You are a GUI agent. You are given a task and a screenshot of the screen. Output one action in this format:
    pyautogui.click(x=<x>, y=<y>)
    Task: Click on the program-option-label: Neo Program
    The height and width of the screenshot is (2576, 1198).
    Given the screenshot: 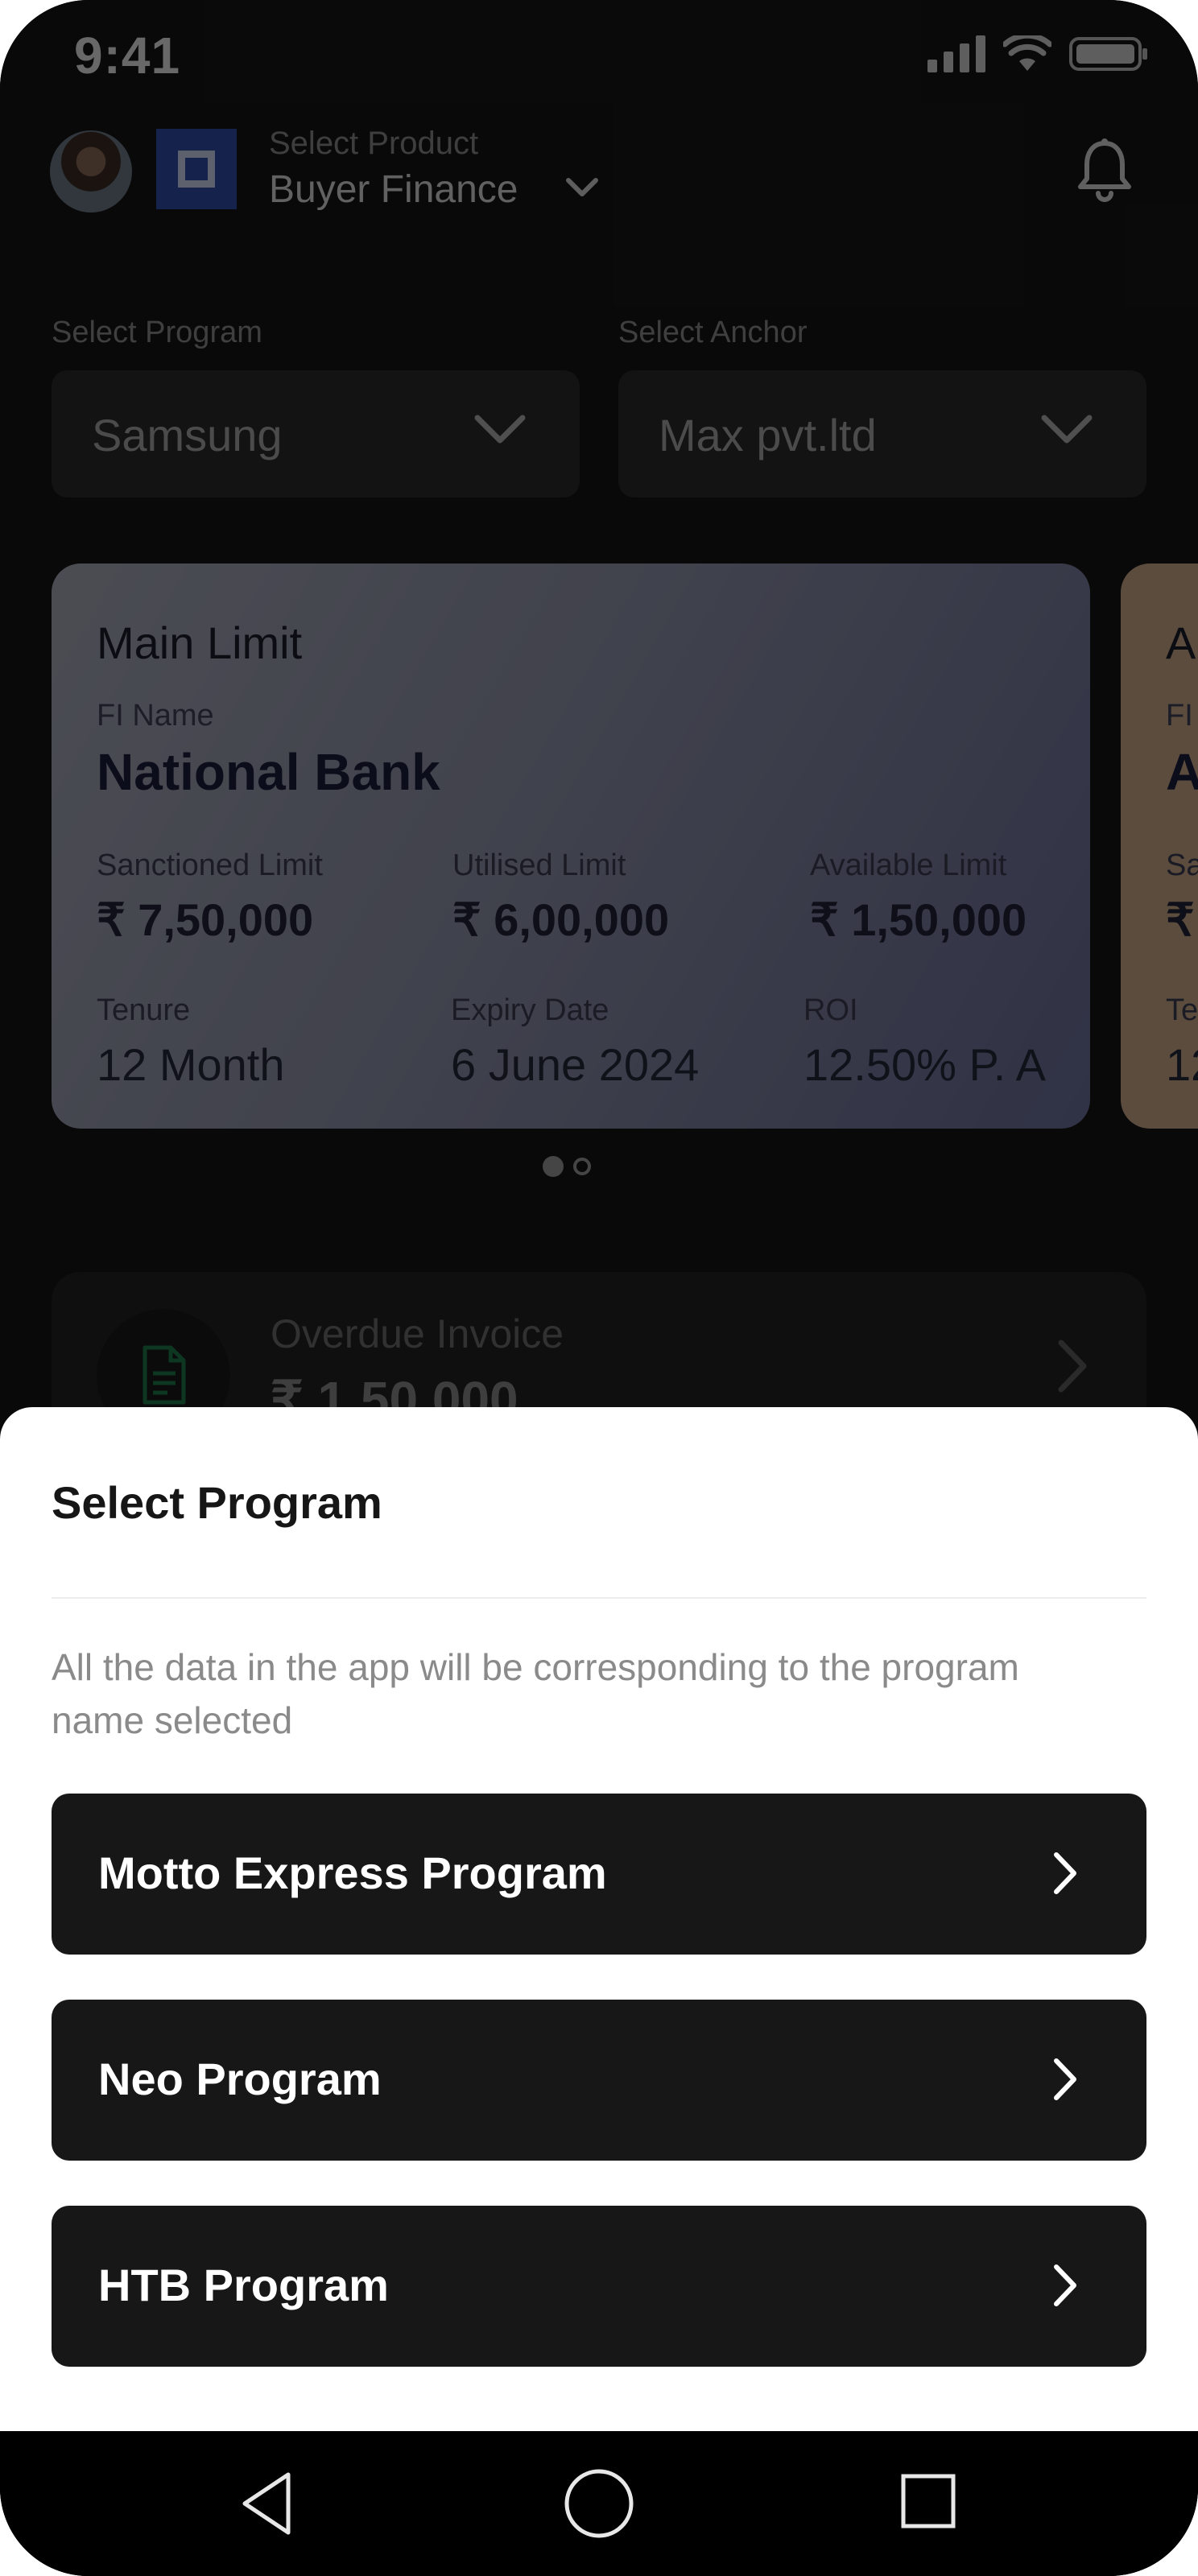 What is the action you would take?
    pyautogui.click(x=240, y=2079)
    